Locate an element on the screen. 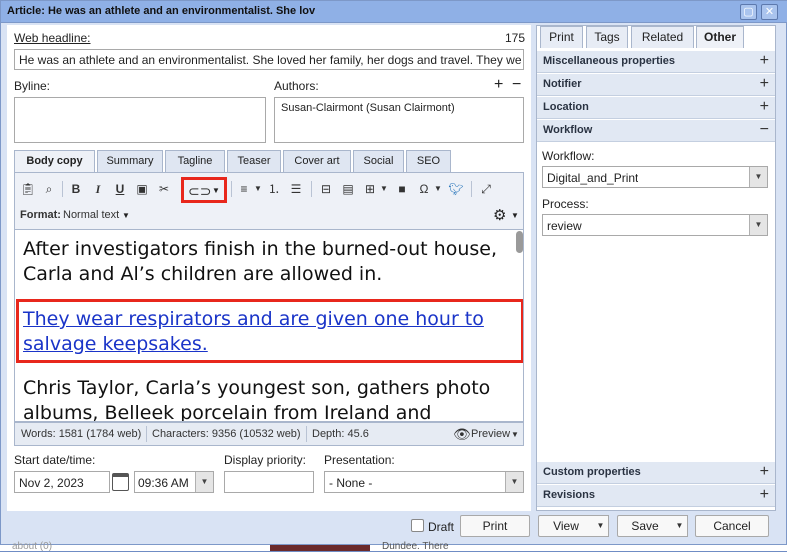  remove-author-icon: − is located at coordinates (516, 85).